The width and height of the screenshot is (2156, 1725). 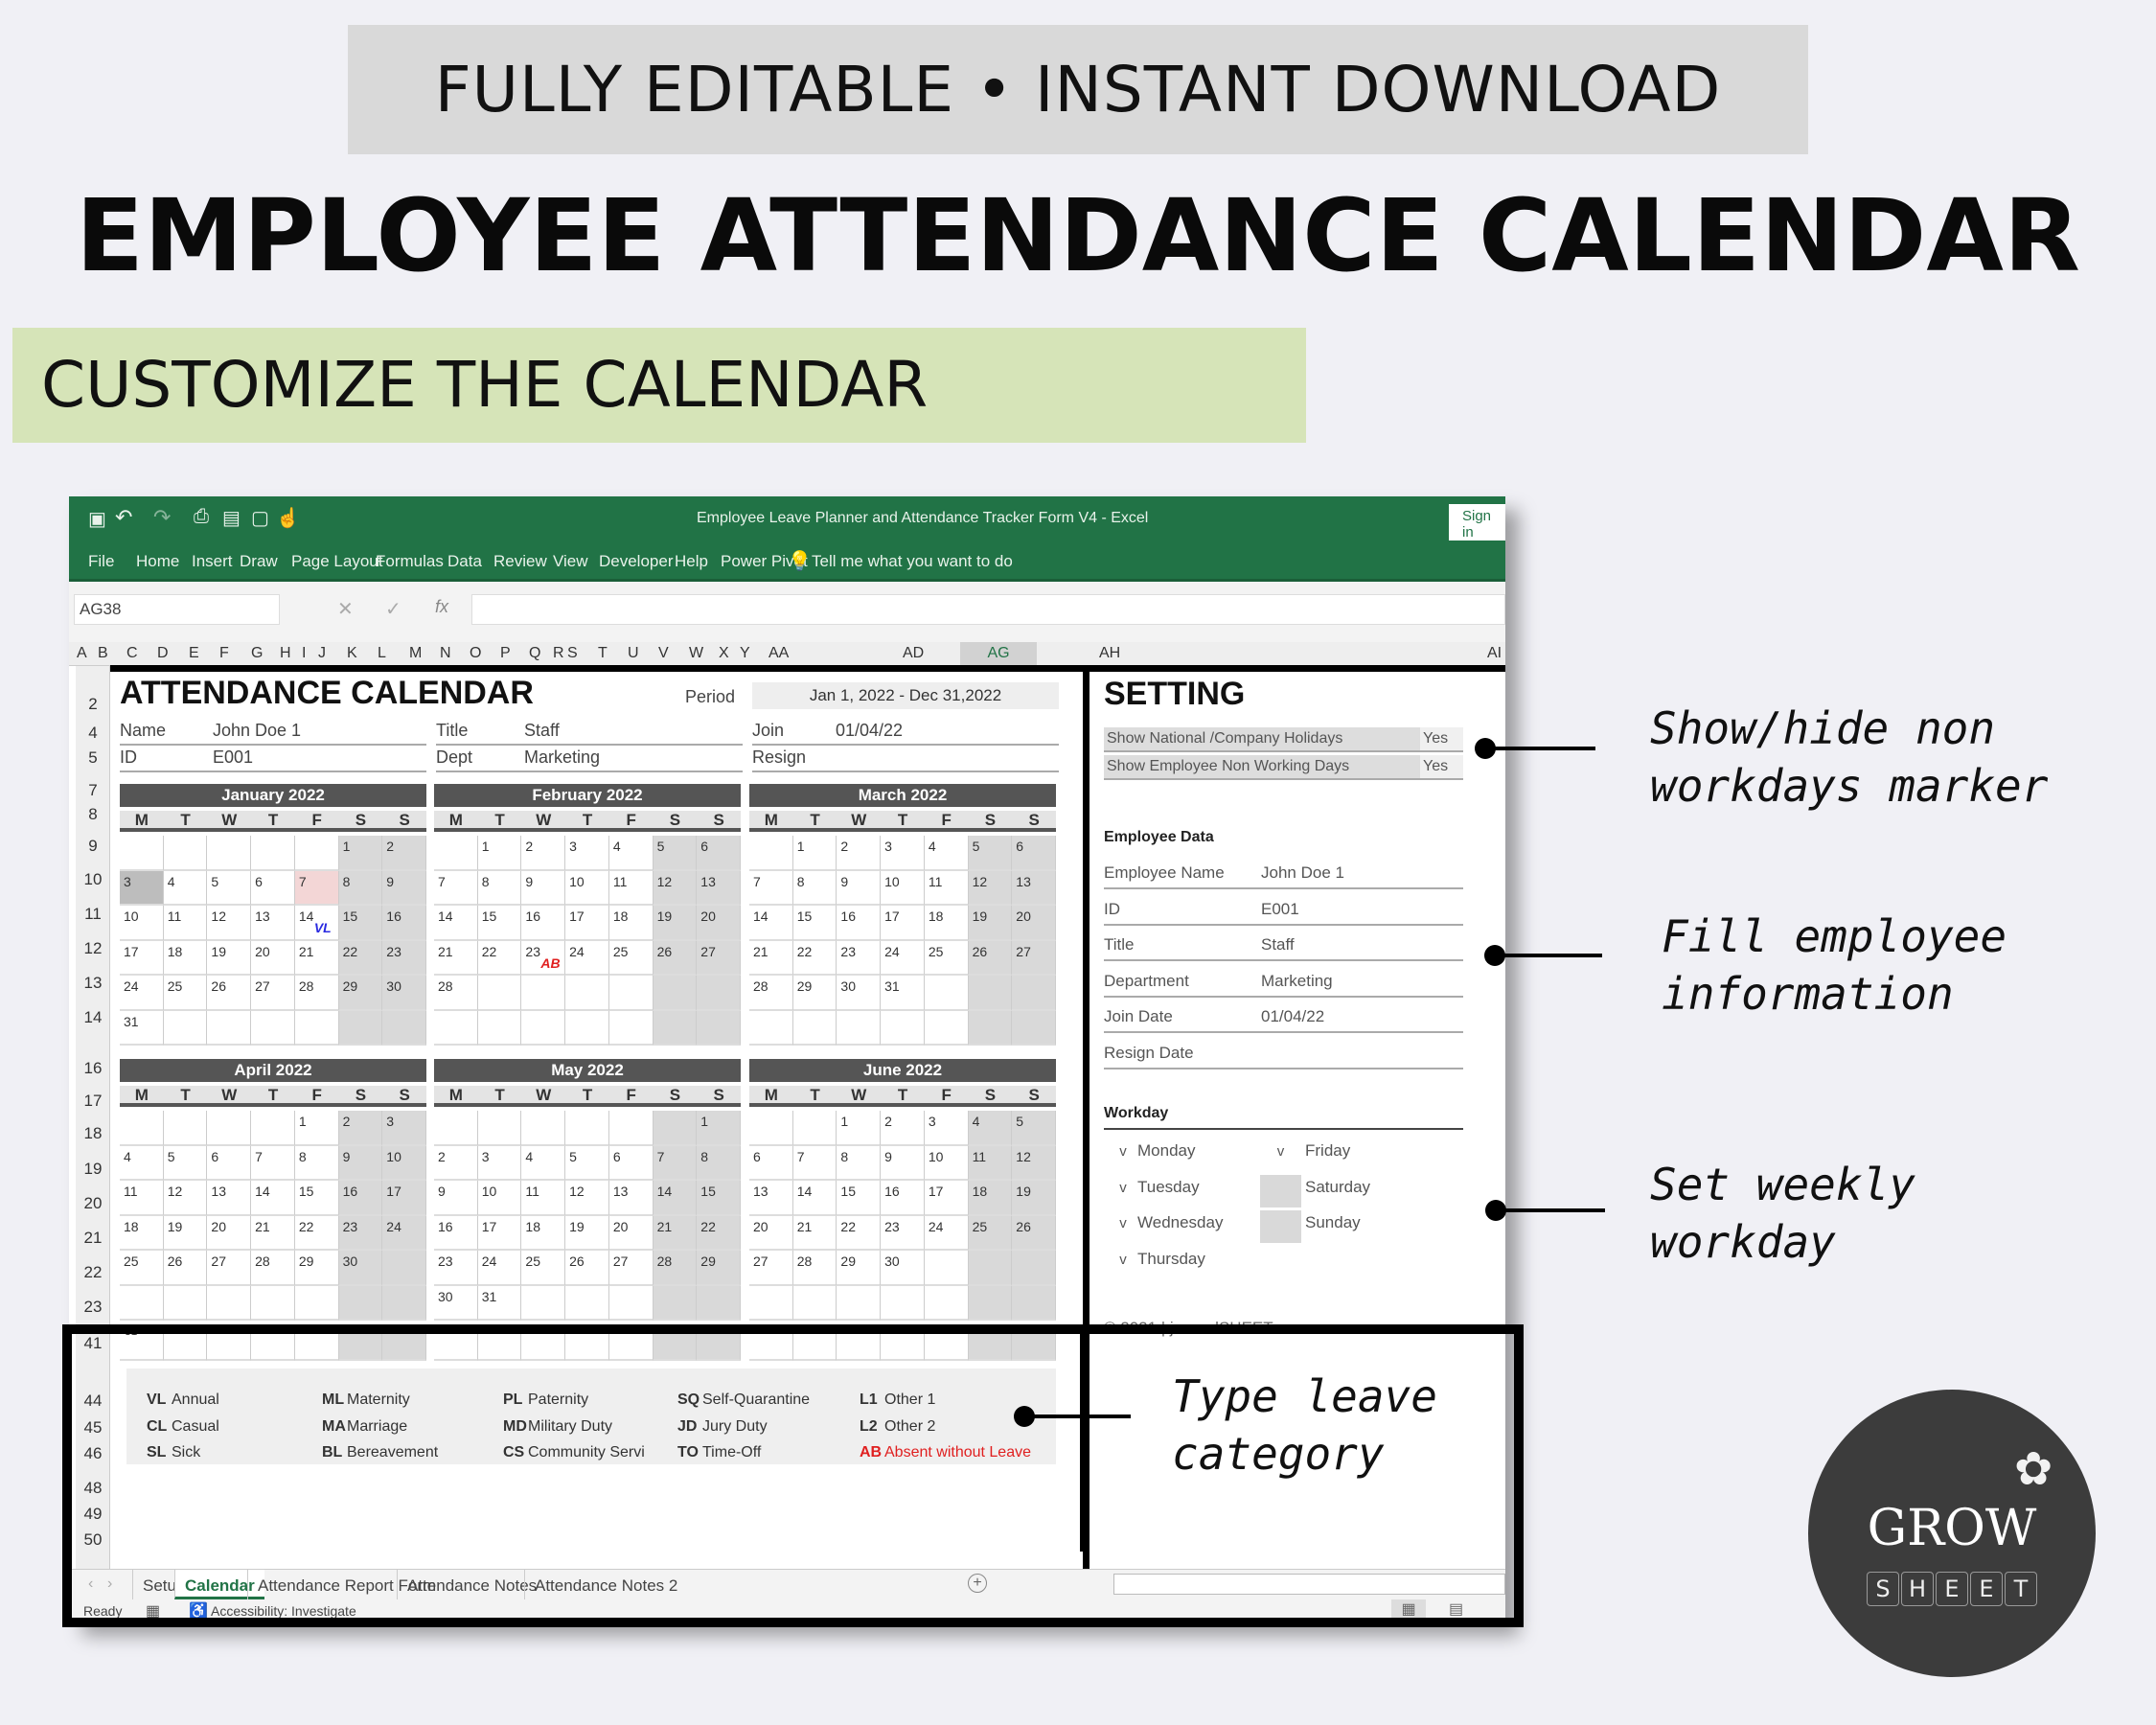 What do you see at coordinates (587, 923) in the screenshot?
I see `day-cell: 17` at bounding box center [587, 923].